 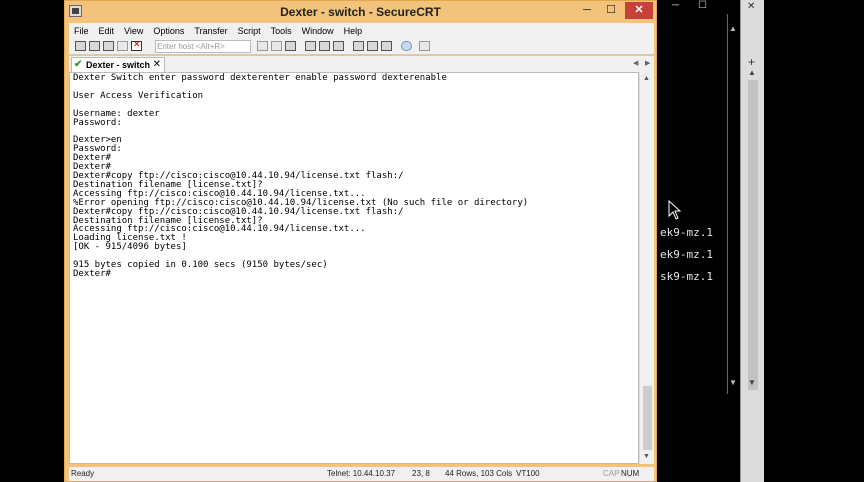 What do you see at coordinates (733, 28) in the screenshot?
I see `bg-scroll-up-icon: ▲` at bounding box center [733, 28].